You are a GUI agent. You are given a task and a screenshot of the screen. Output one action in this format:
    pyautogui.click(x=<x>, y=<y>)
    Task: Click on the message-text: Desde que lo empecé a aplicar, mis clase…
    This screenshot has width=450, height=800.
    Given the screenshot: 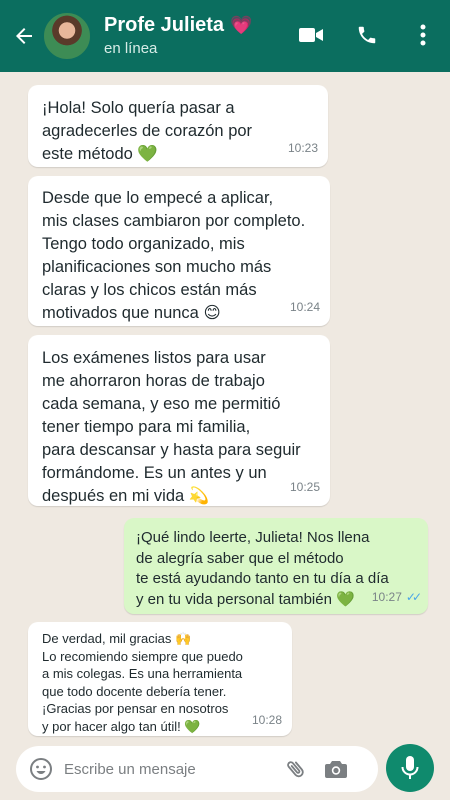 What is the action you would take?
    pyautogui.click(x=174, y=255)
    